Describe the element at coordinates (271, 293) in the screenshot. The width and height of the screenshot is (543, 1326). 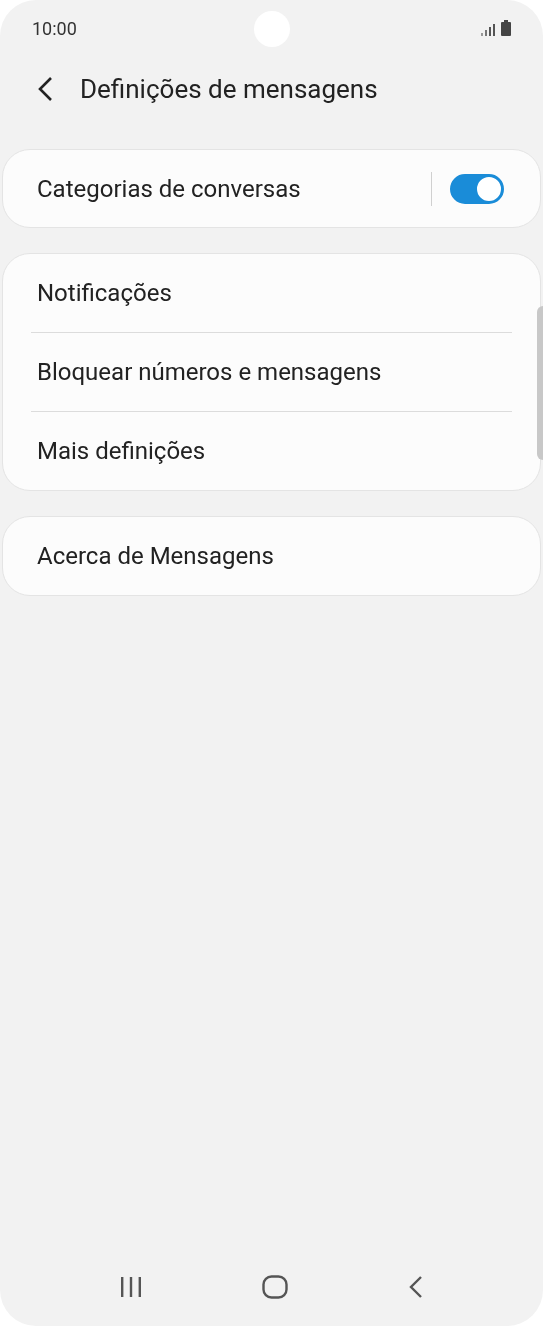
I see `settings-item: Notificações` at that location.